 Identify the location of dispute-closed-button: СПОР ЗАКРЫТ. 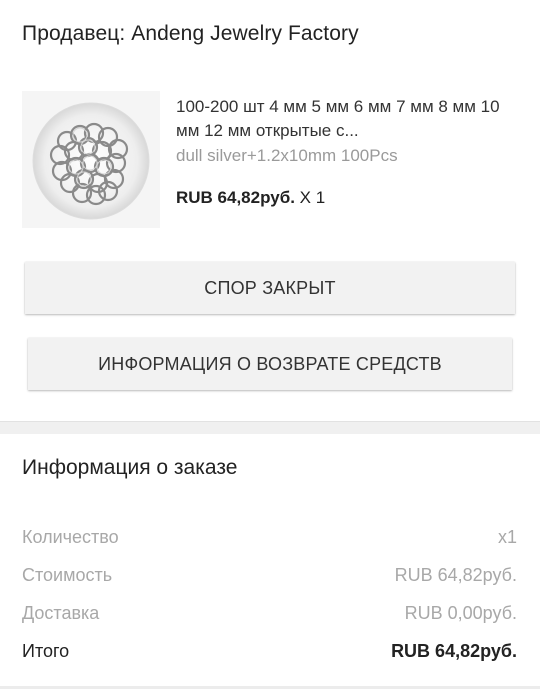
(270, 288).